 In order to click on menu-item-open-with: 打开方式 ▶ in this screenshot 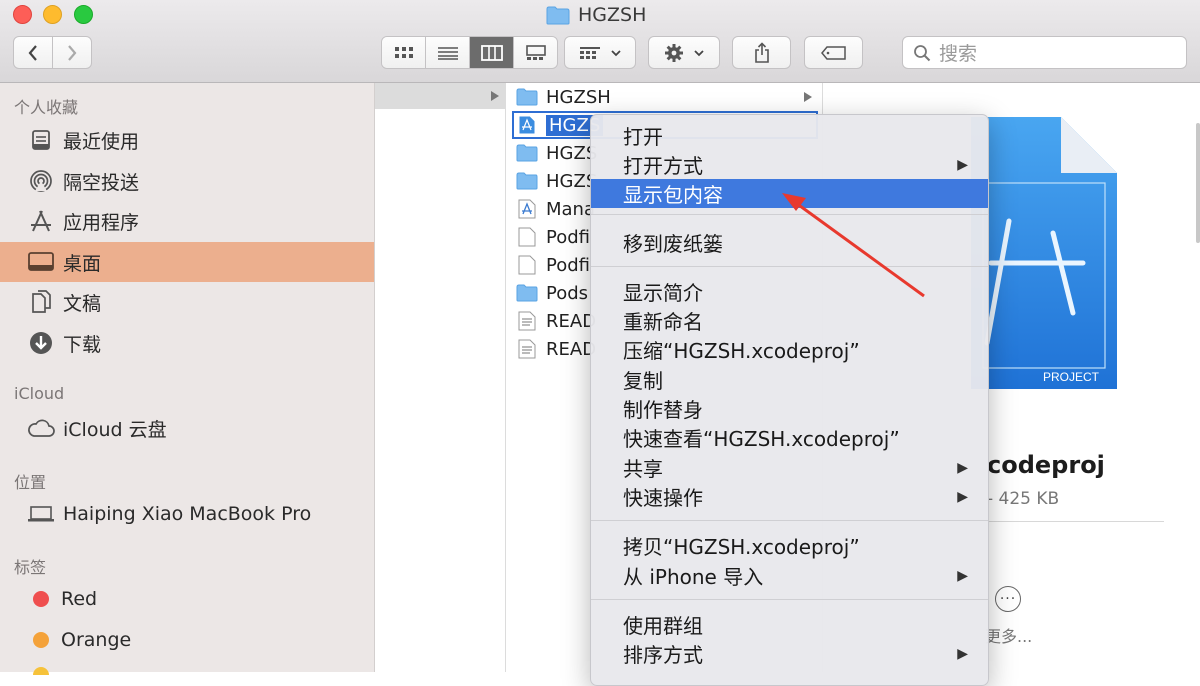, I will do `click(789, 164)`.